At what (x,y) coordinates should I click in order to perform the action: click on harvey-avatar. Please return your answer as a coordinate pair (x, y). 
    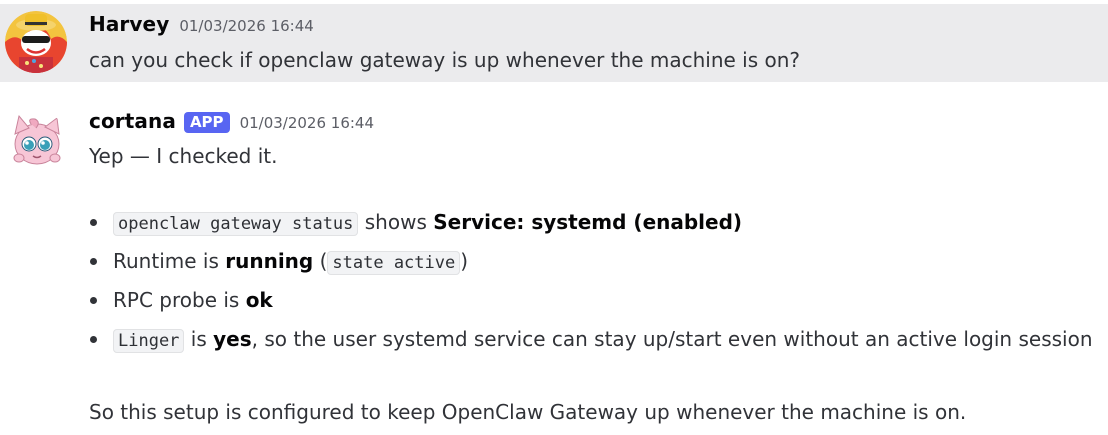
    Looking at the image, I should click on (36, 42).